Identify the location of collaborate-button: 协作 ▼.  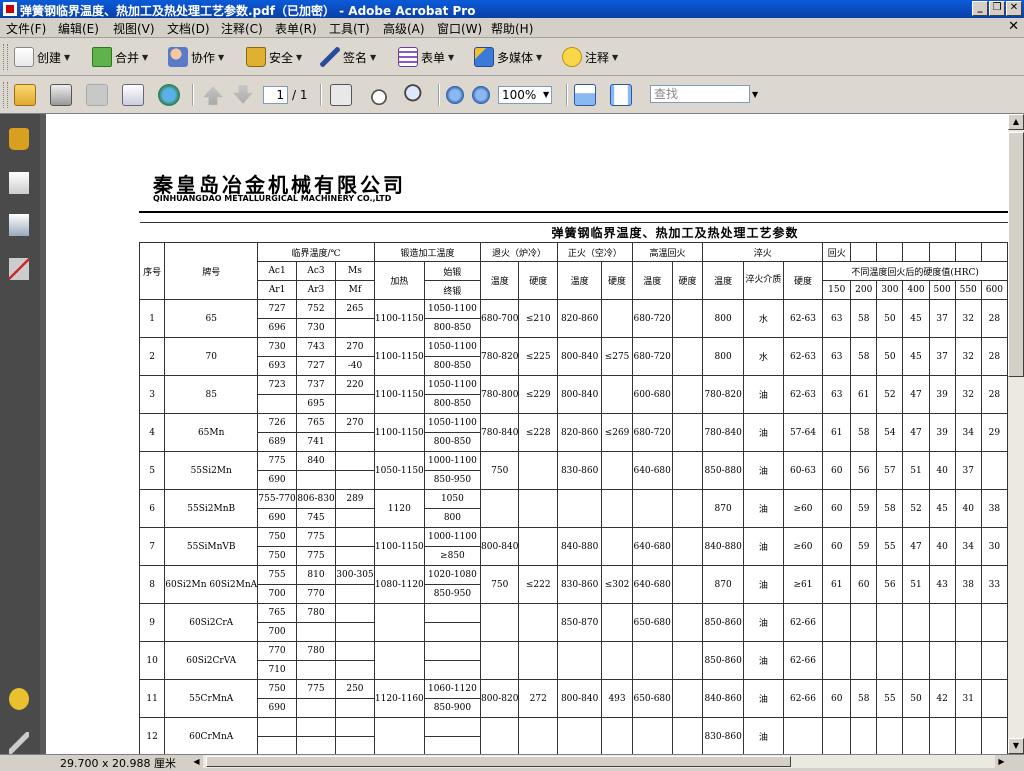
(196, 57).